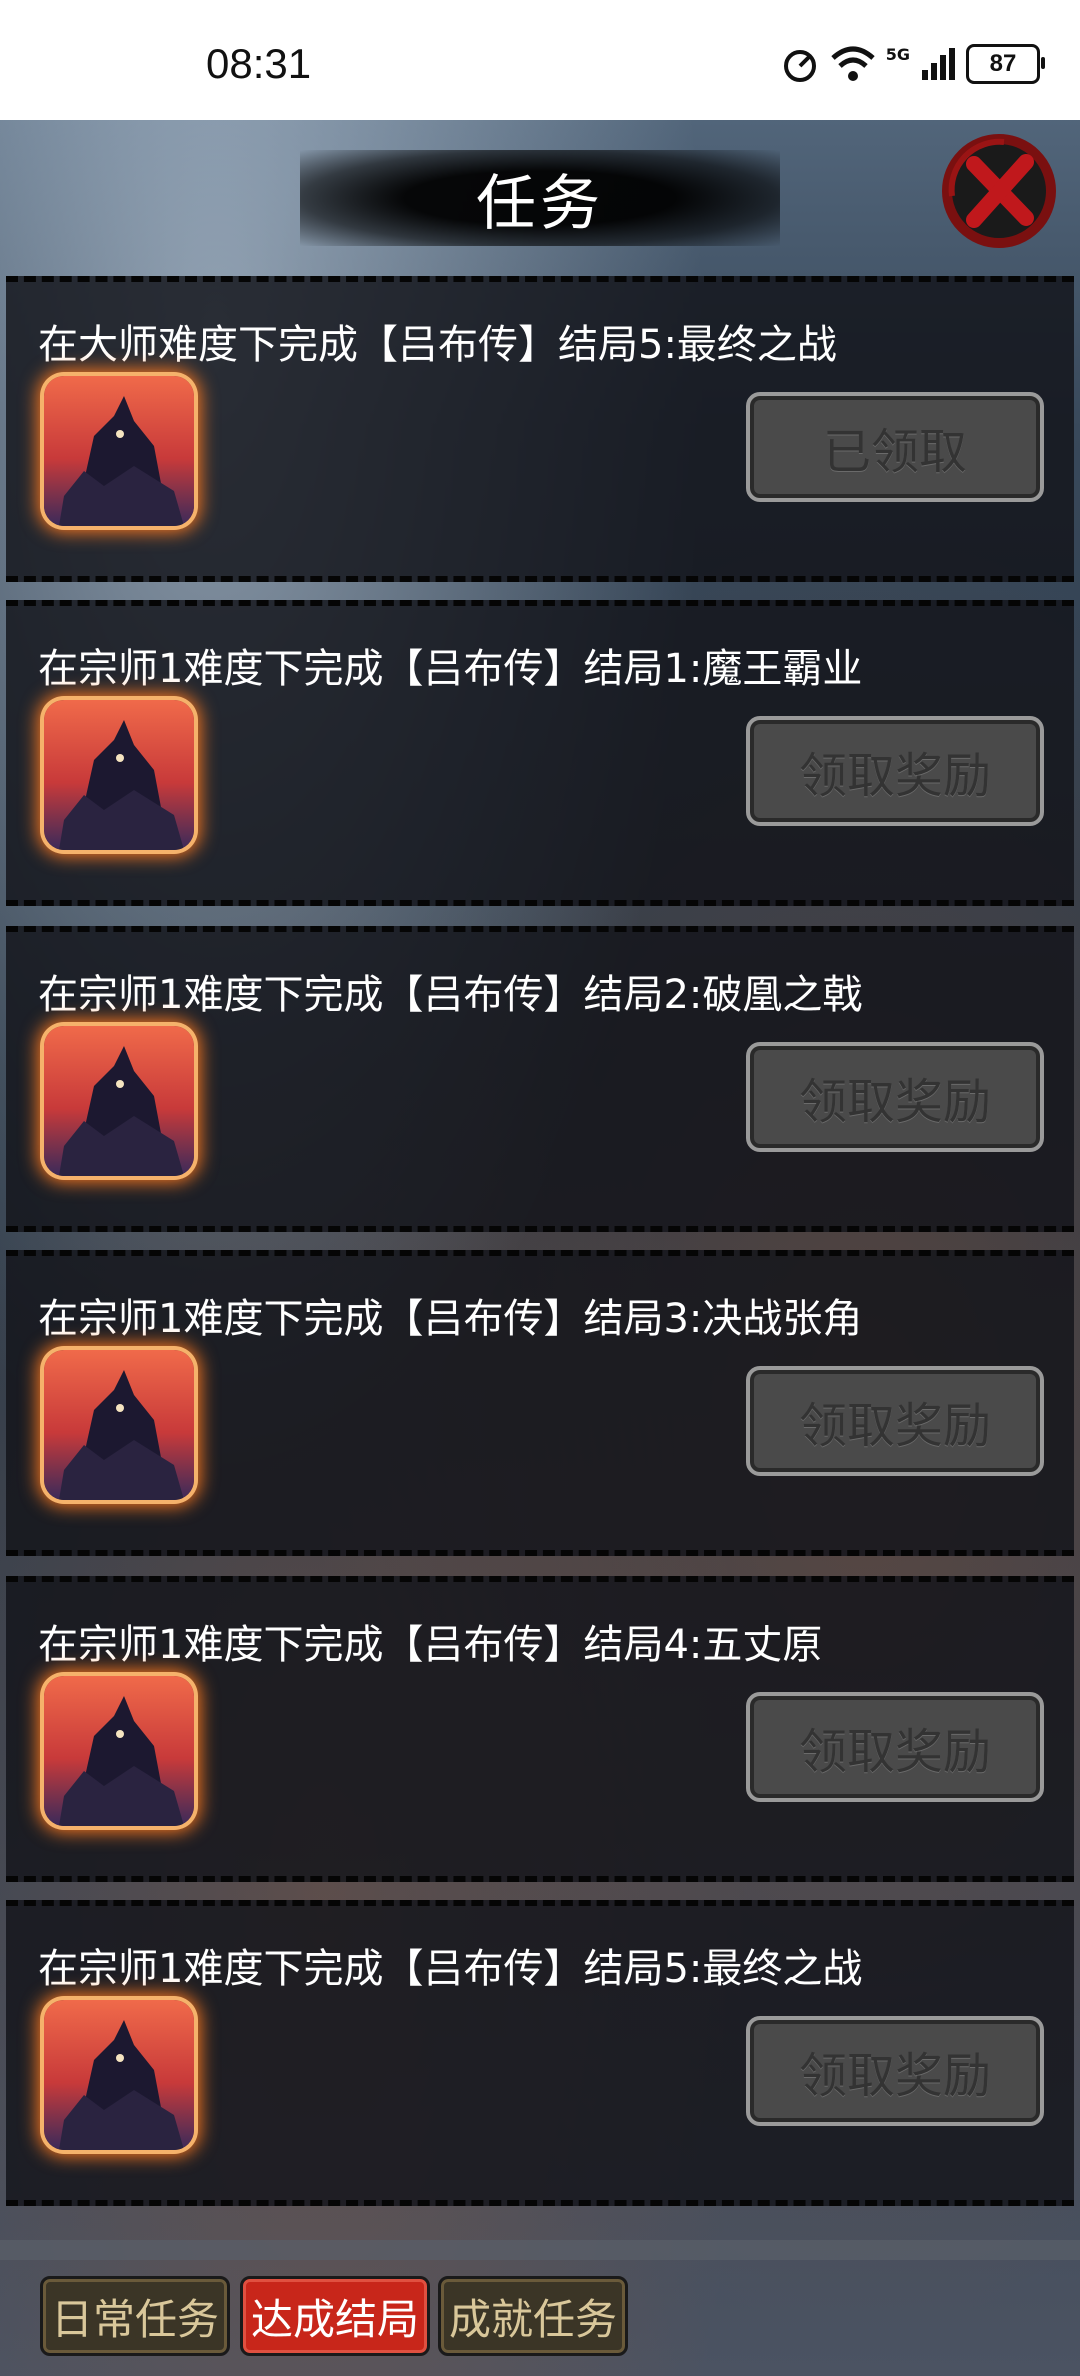 Image resolution: width=1080 pixels, height=2376 pixels. Describe the element at coordinates (450, 1969) in the screenshot. I see `task-title: 在宗师1难度下完成【吕布传】结局5:最终之战` at that location.